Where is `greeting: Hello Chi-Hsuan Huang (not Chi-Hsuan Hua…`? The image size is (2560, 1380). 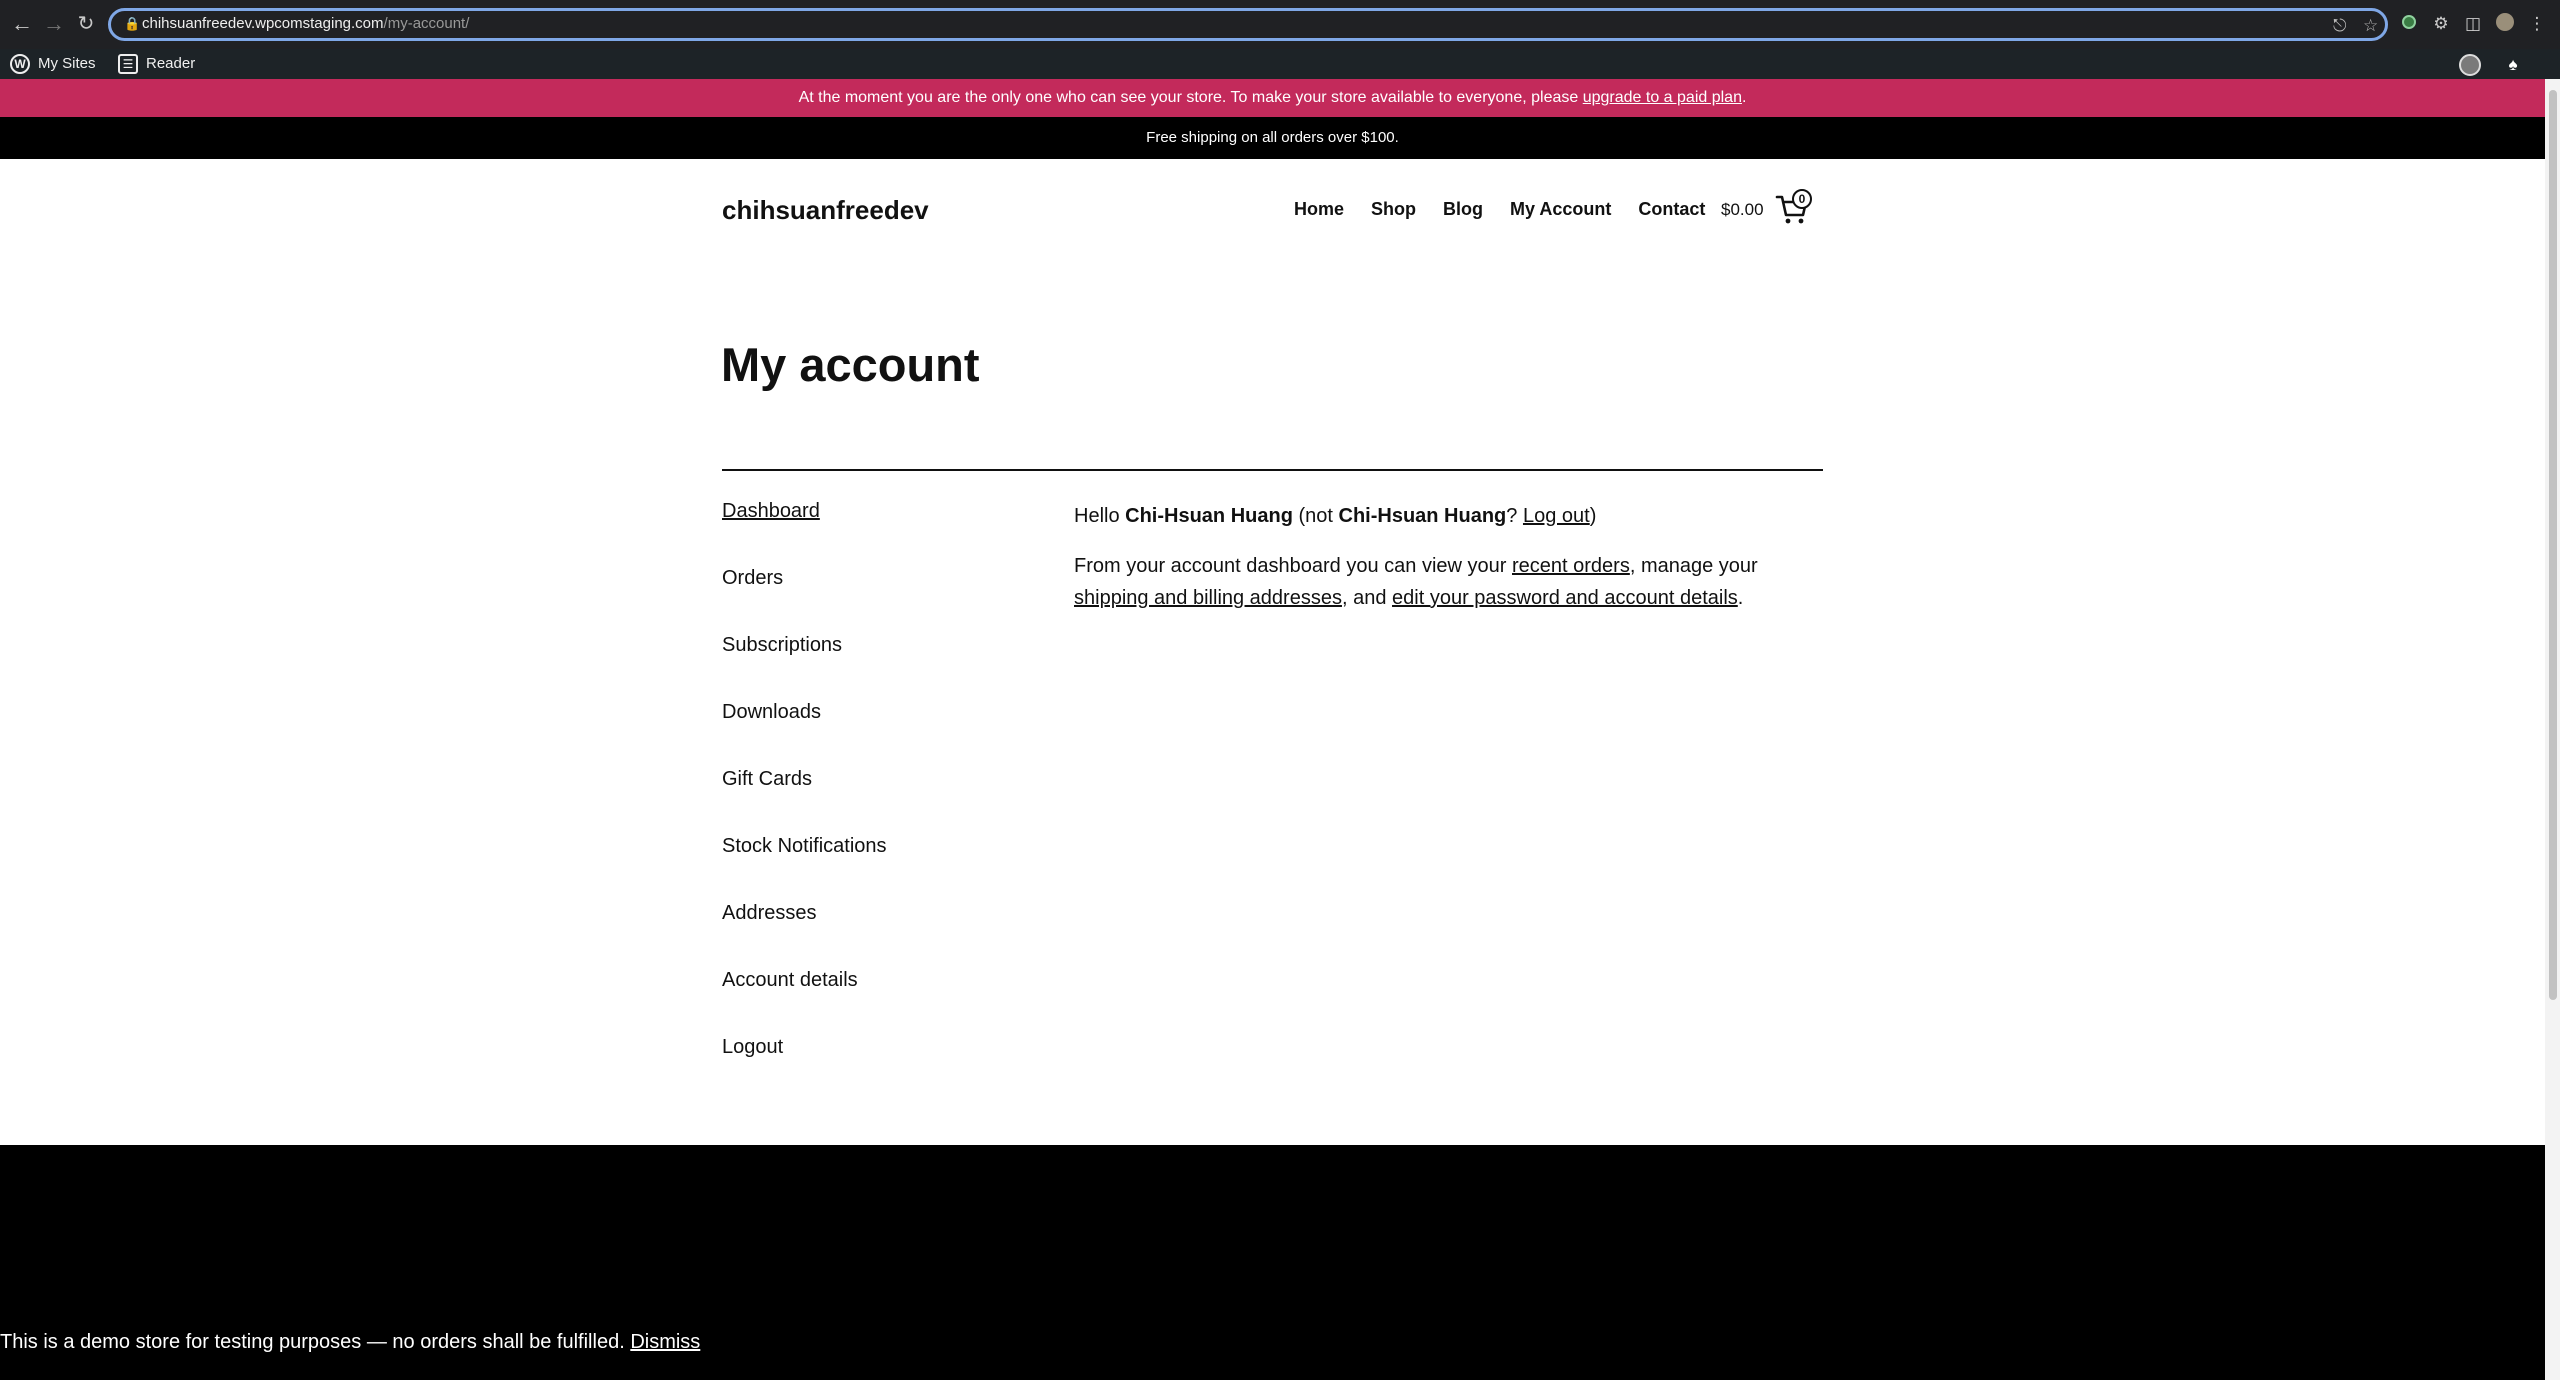 greeting: Hello Chi-Hsuan Huang (not Chi-Hsuan Hua… is located at coordinates (1335, 516).